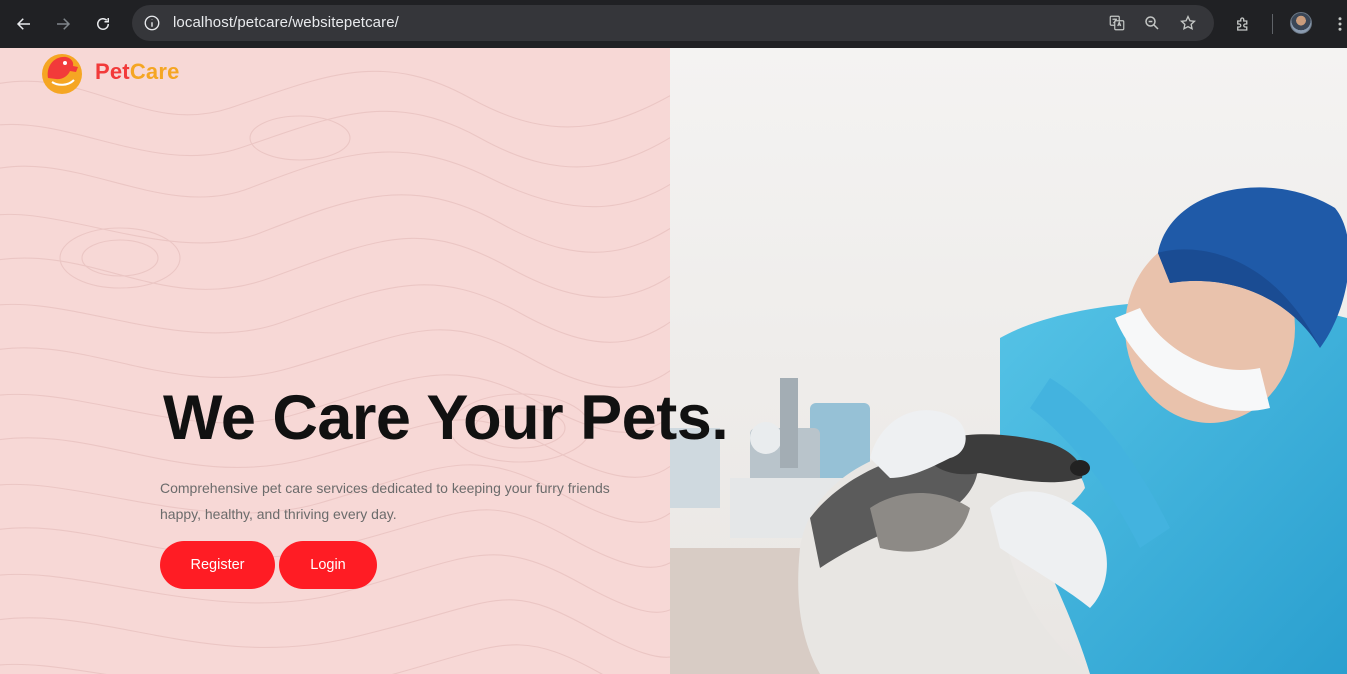  I want to click on brand-logo: PetCare, so click(109, 72).